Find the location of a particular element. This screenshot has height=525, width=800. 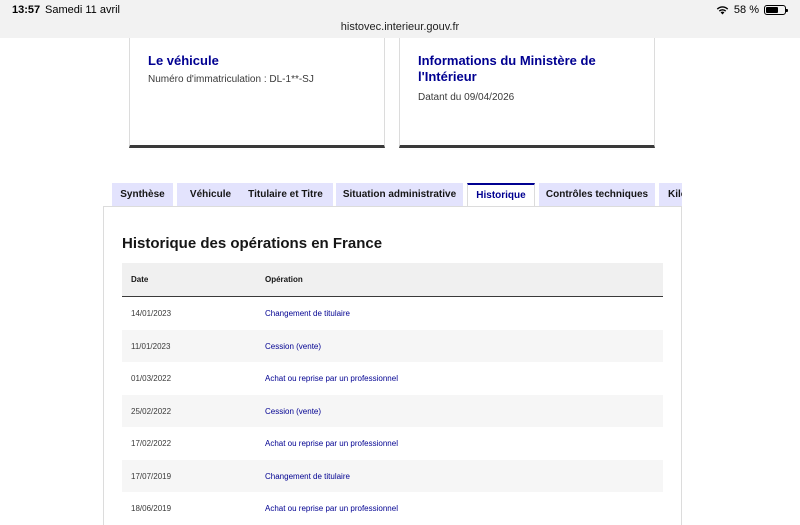

table-row: 11/01/2023 Cession (vente) is located at coordinates (392, 345).